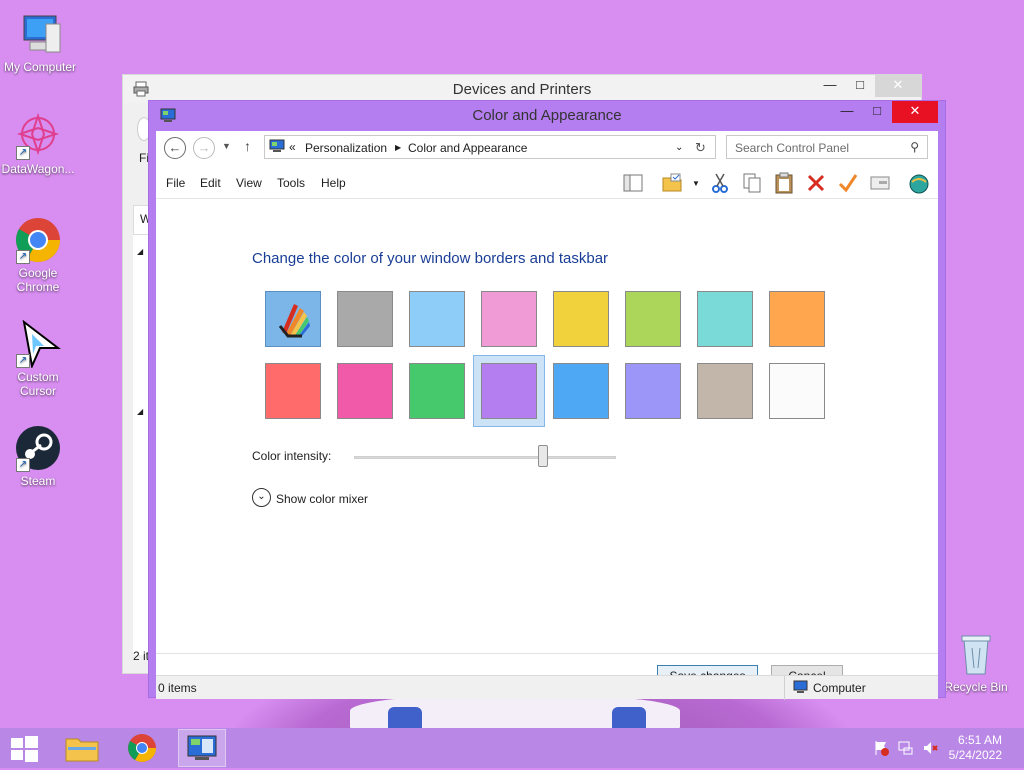 This screenshot has height=770, width=1024. Describe the element at coordinates (293, 391) in the screenshot. I see `color-swatch-red` at that location.